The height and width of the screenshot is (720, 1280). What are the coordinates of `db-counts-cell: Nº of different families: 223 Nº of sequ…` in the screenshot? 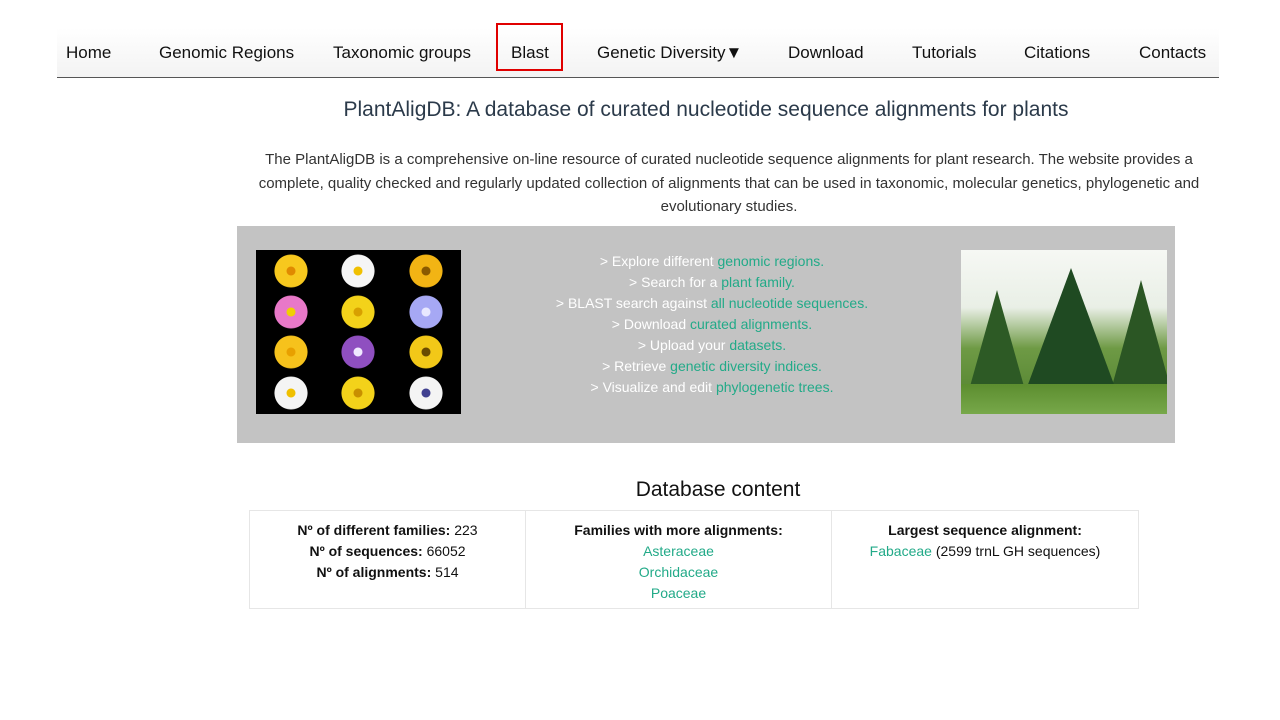 It's located at (387, 559).